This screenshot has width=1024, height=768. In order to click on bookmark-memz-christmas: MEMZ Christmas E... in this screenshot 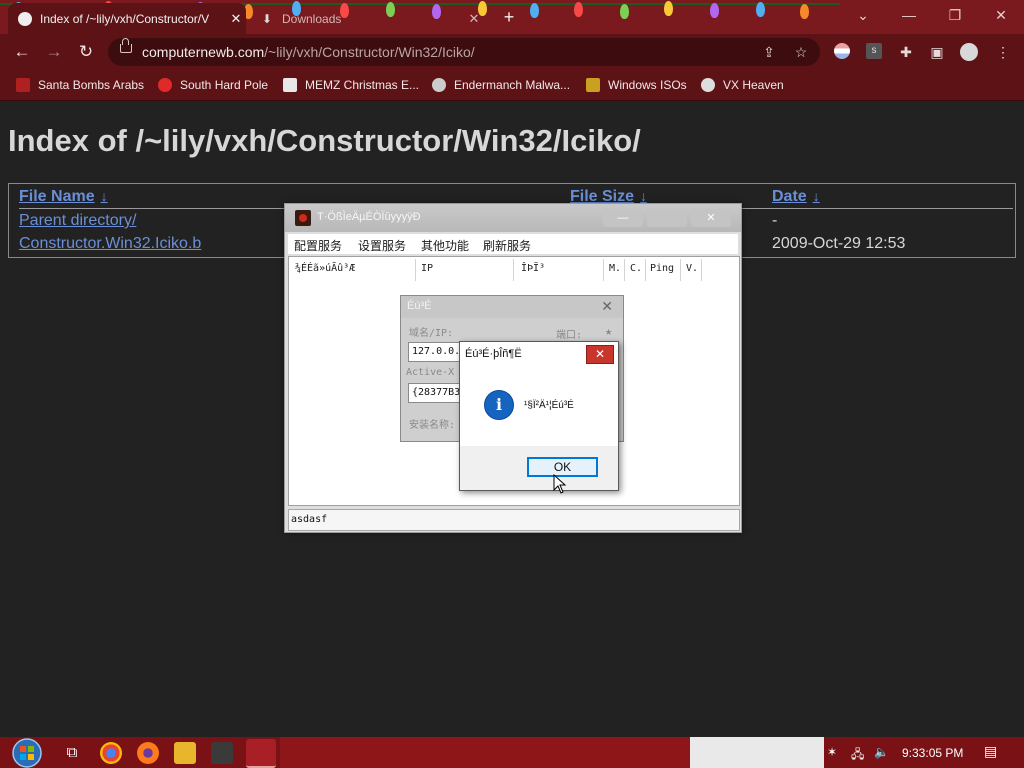, I will do `click(351, 85)`.